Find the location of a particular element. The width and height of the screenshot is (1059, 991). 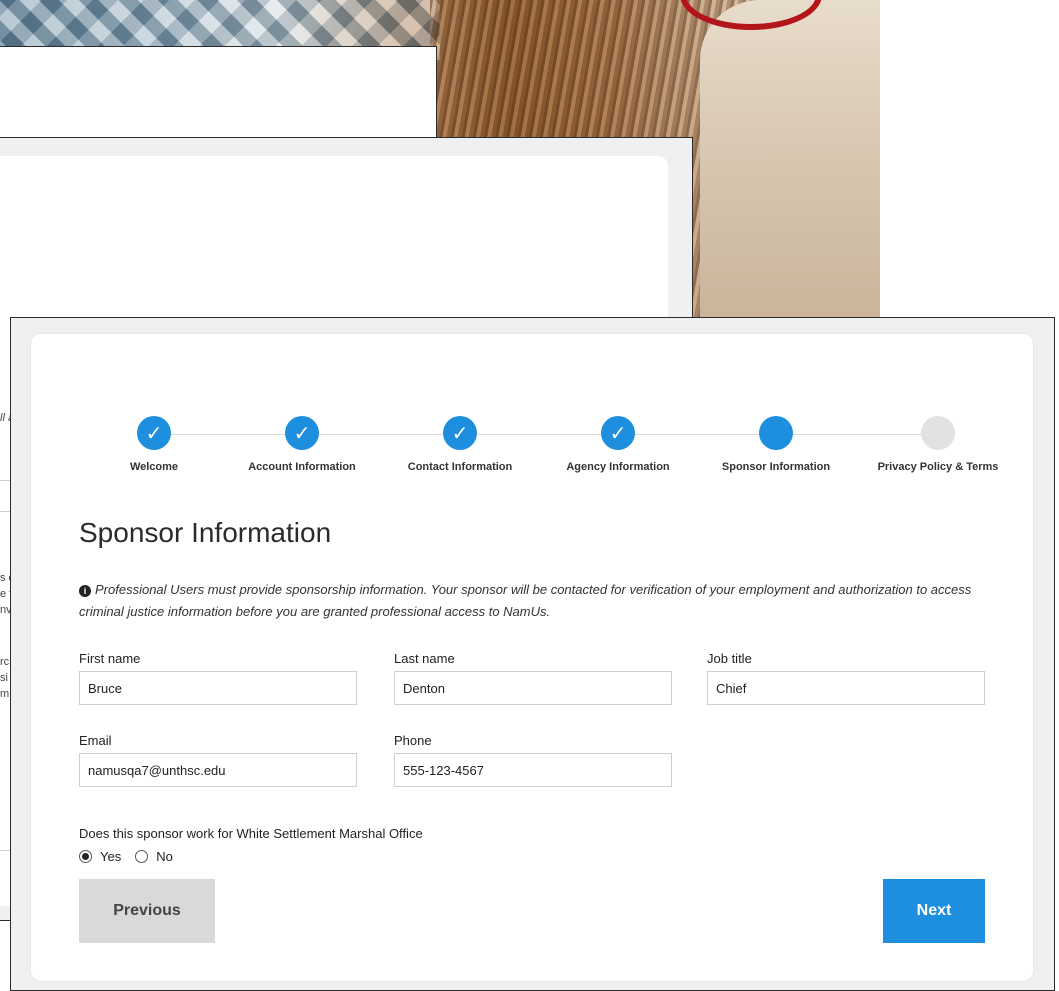

step-agency-information: ✓ Agency Information is located at coordinates (618, 438).